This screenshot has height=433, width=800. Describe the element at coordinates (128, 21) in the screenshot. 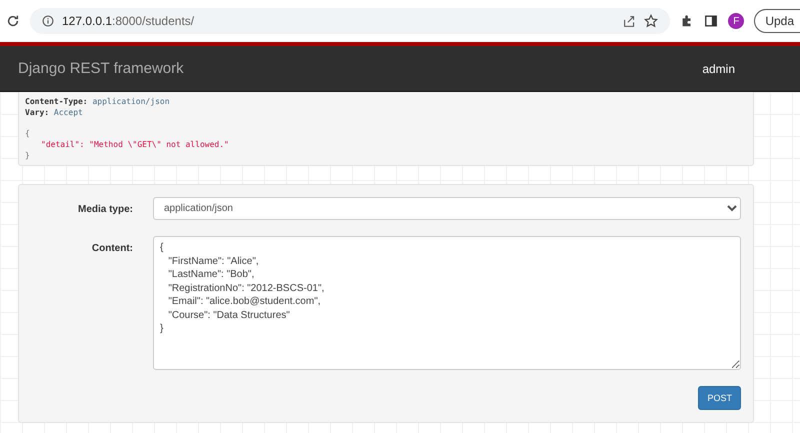

I see `url-text: 127.0.0.1:8000/students/` at that location.